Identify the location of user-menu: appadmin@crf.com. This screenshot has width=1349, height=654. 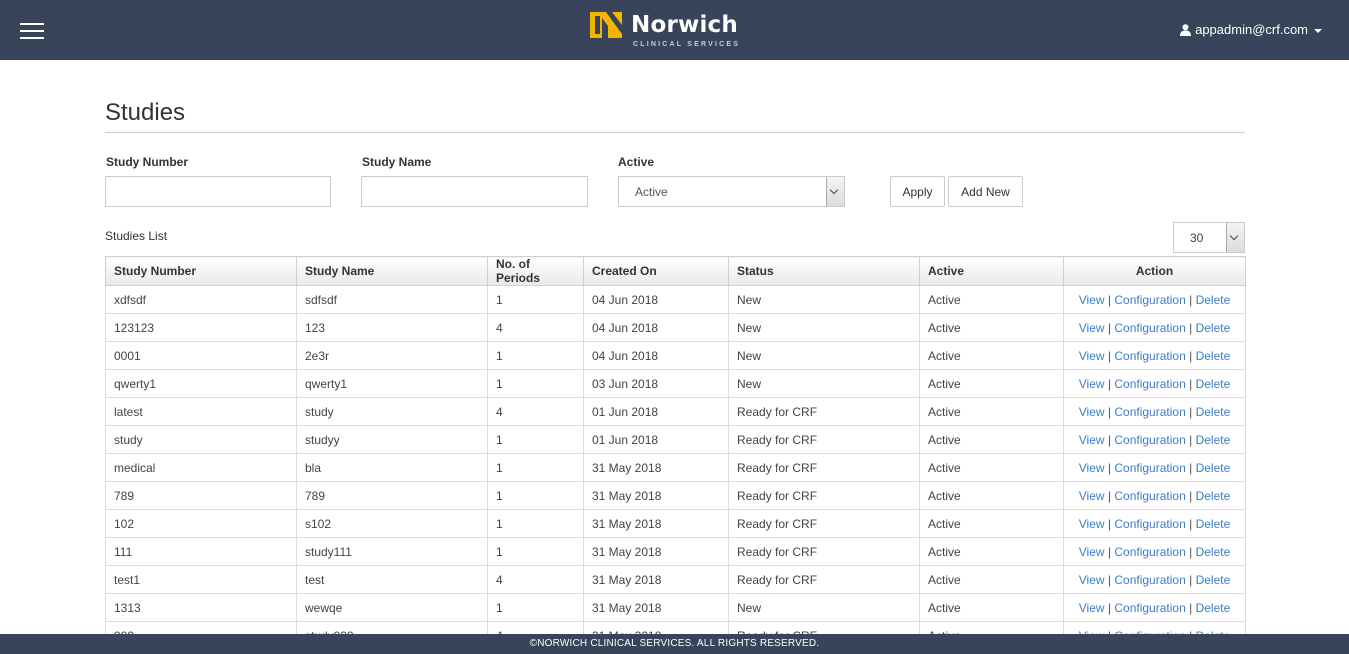
(1251, 29).